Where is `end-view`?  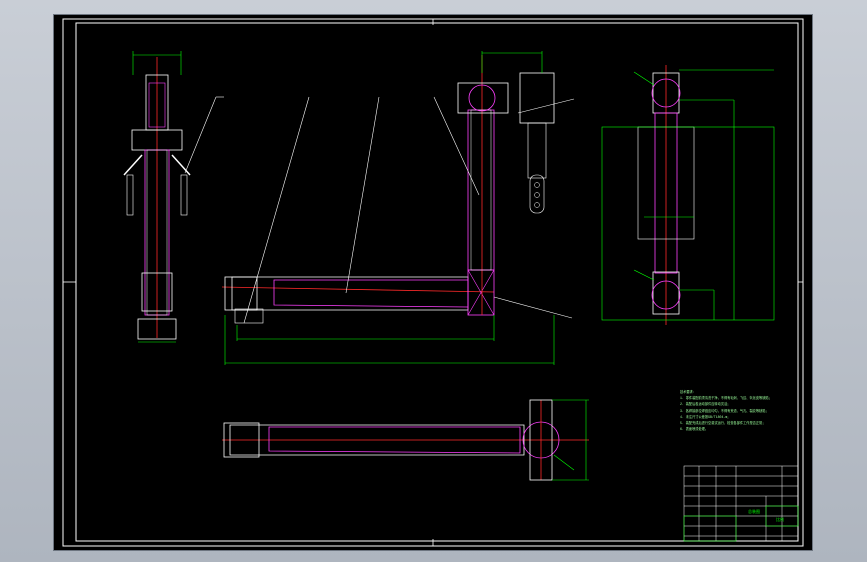 end-view is located at coordinates (688, 195).